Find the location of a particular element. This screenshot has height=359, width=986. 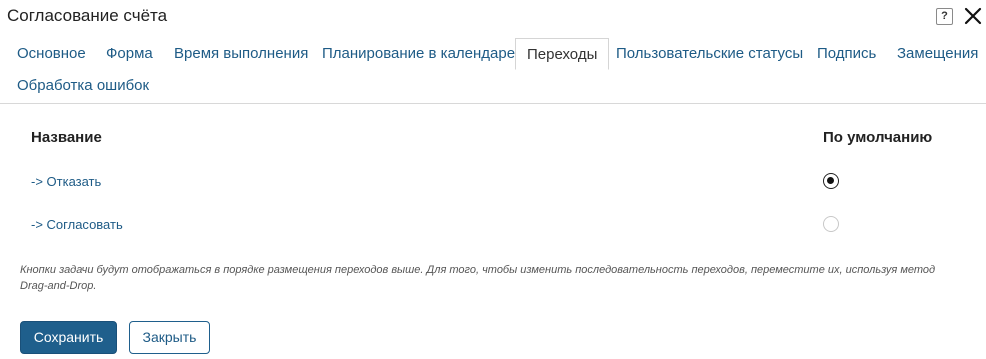

transition-link-reject: -> Отказать is located at coordinates (66, 181).